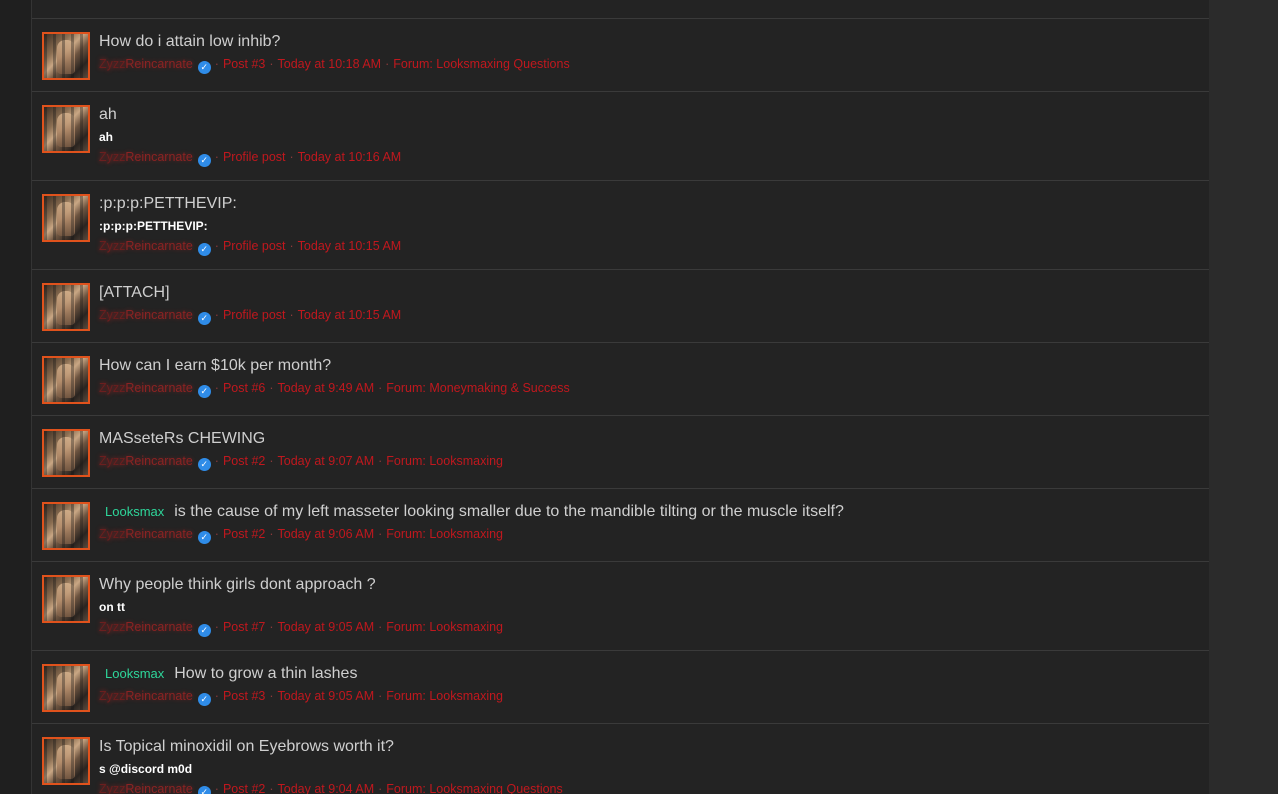 This screenshot has width=1278, height=794. Describe the element at coordinates (215, 365) in the screenshot. I see `item-title-link: How can I earn $10k per month?` at that location.